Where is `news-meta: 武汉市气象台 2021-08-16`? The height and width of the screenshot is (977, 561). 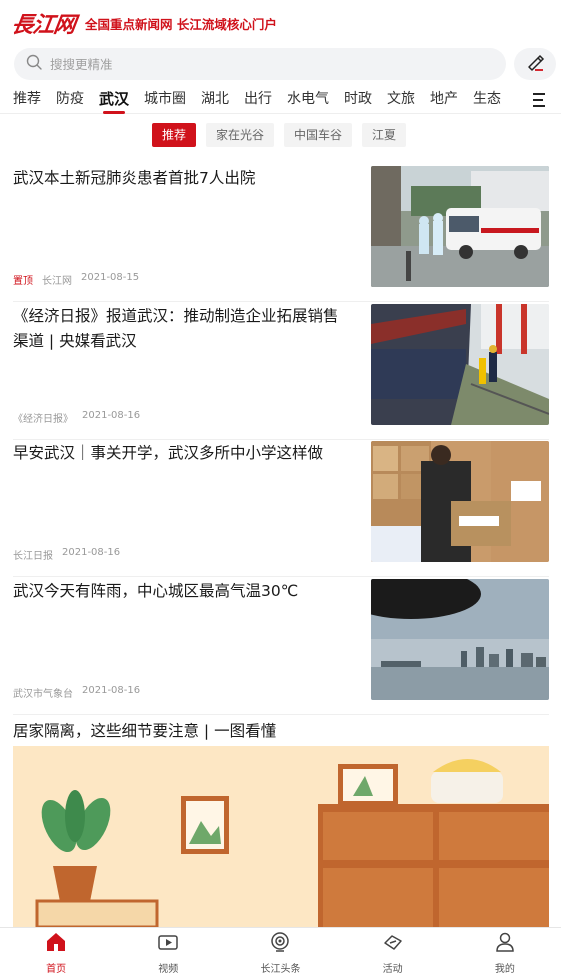 news-meta: 武汉市气象台 2021-08-16 is located at coordinates (76, 692).